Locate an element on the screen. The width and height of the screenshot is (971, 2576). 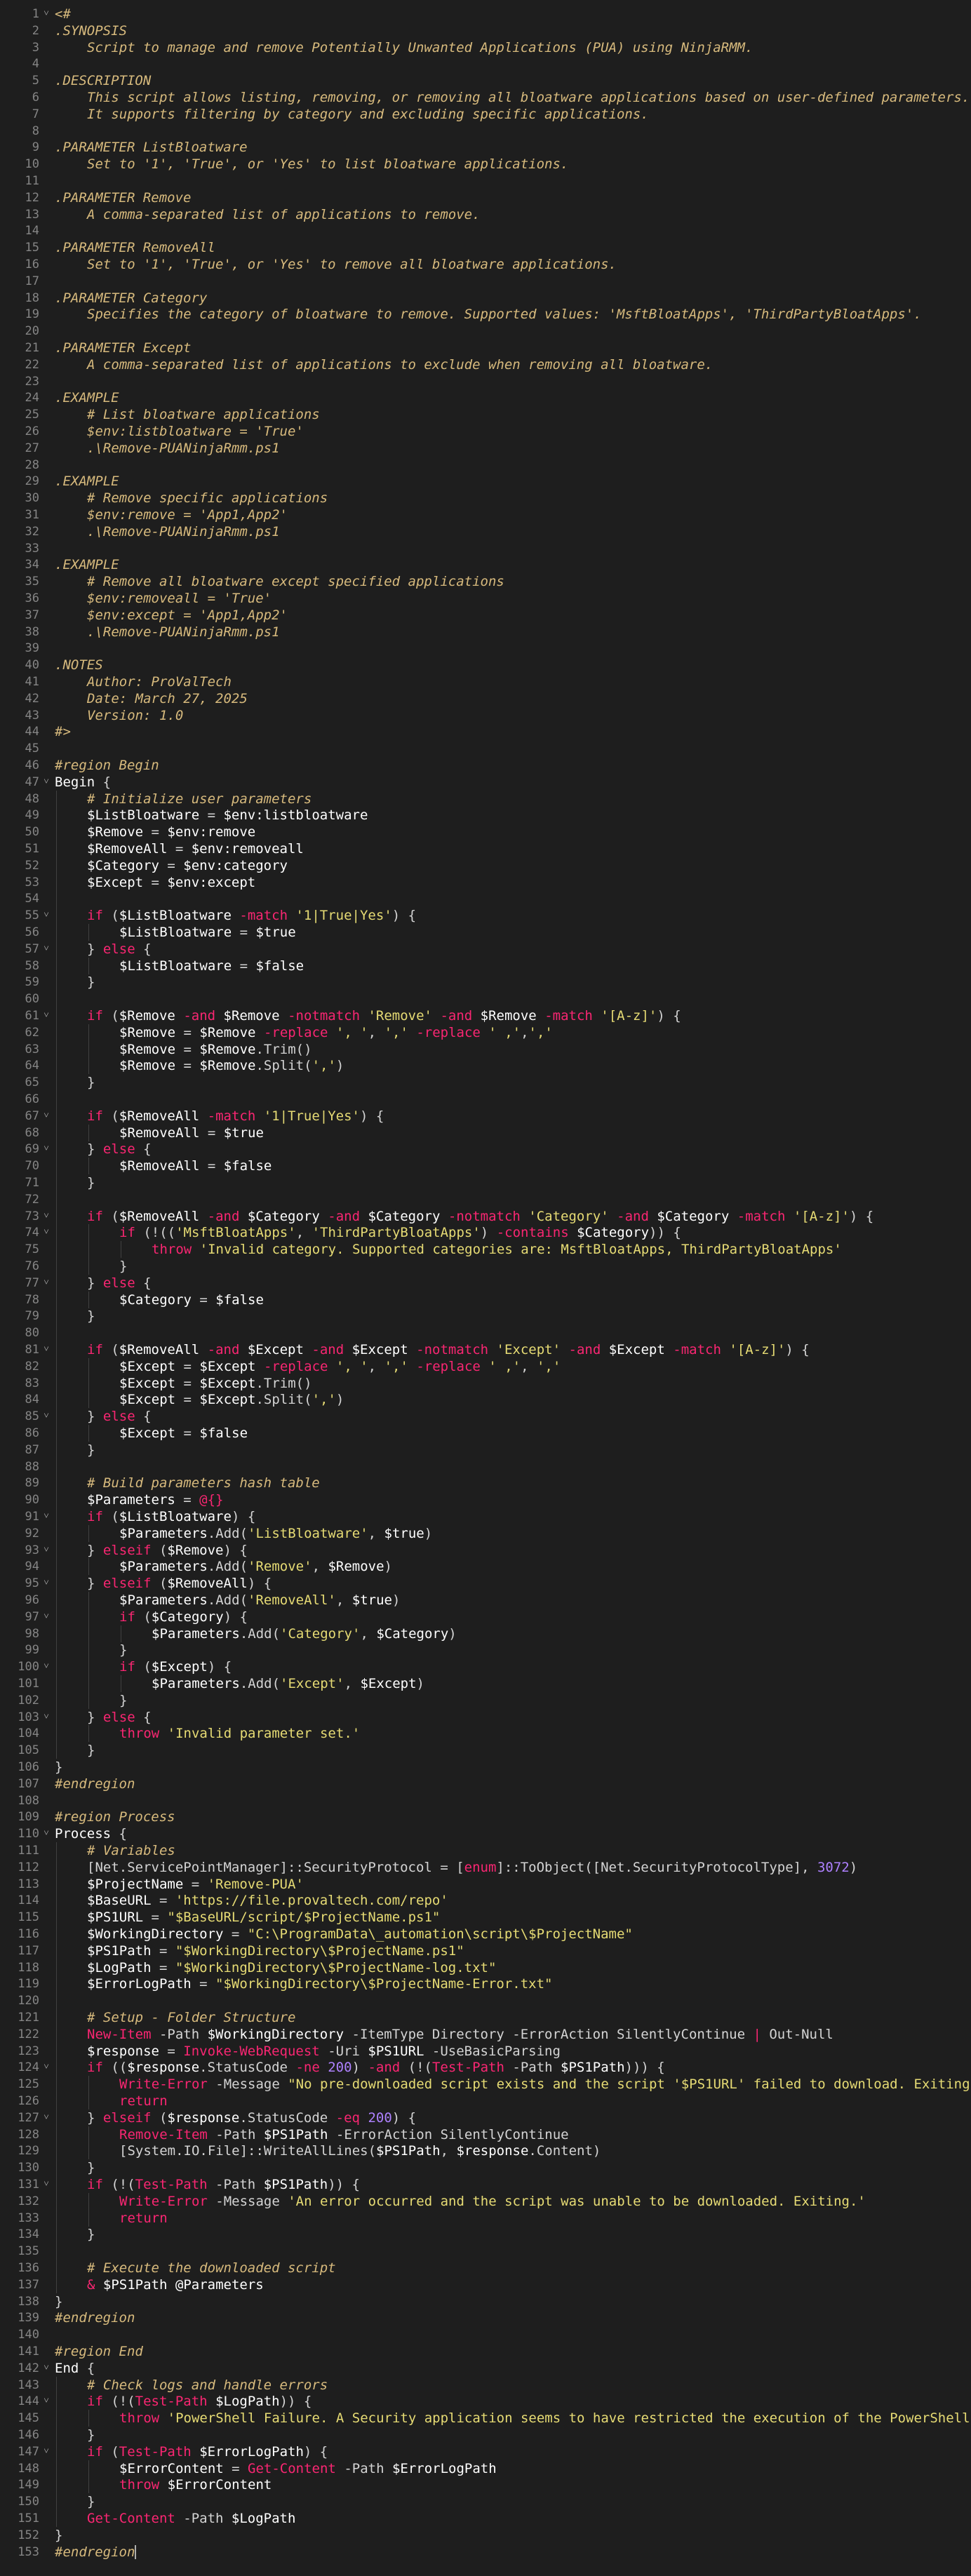
code-line: 137 & $PS1Path @Parameters is located at coordinates (485, 2284).